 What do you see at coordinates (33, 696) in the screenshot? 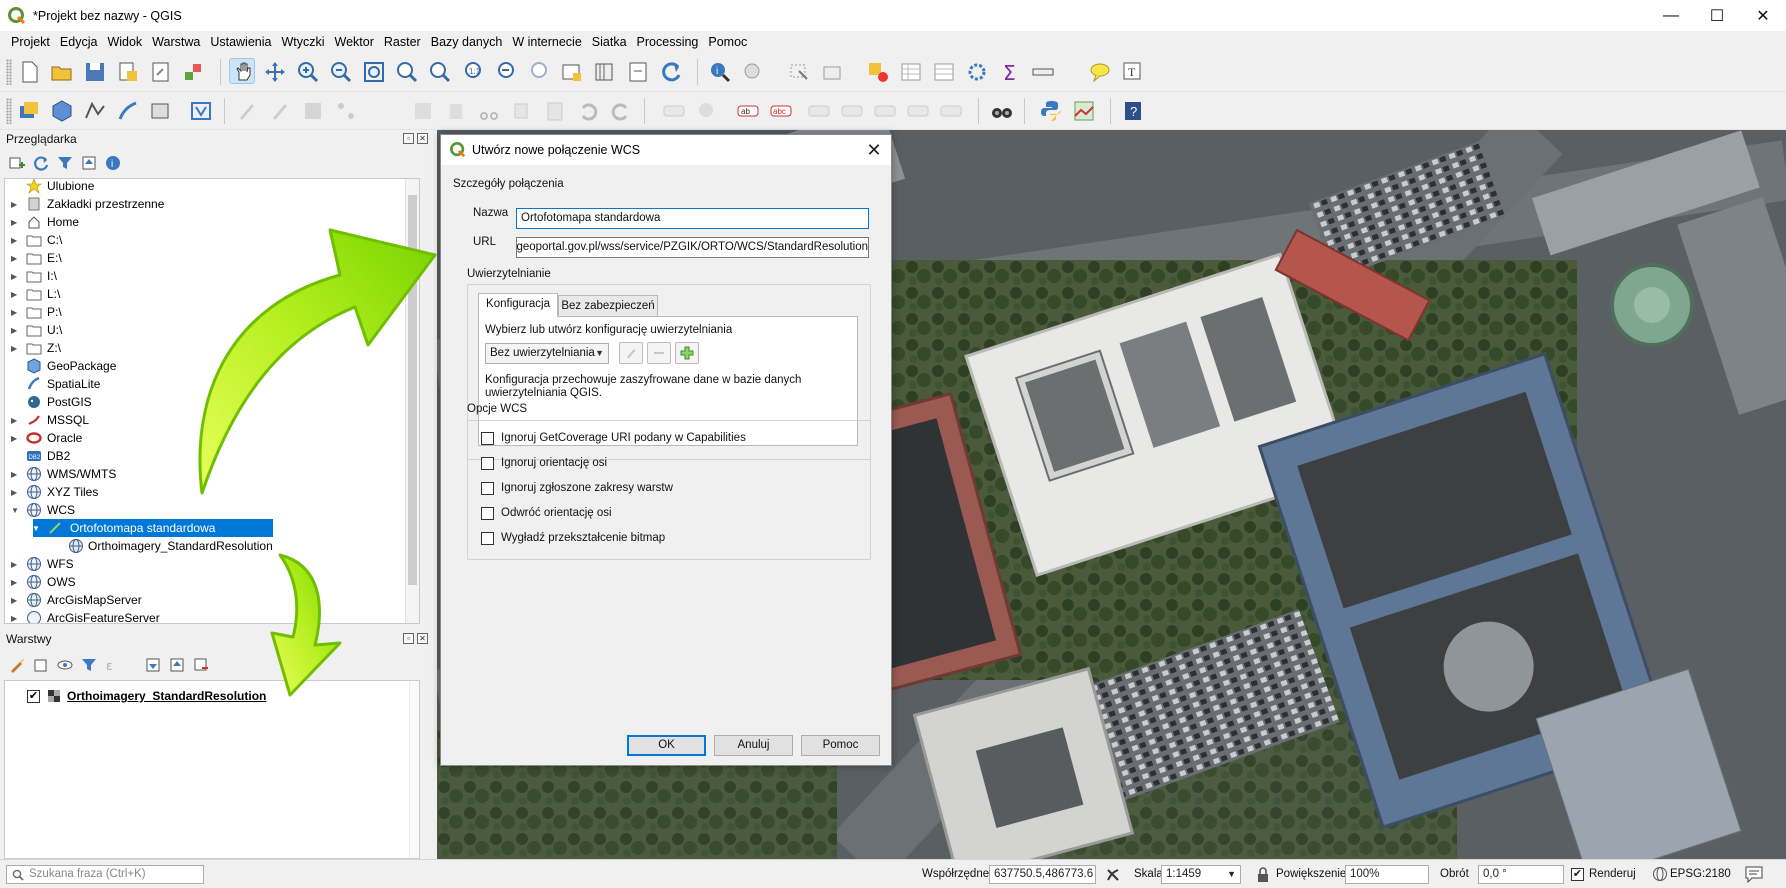
I see `layer-visibility-checkbox: ✔` at bounding box center [33, 696].